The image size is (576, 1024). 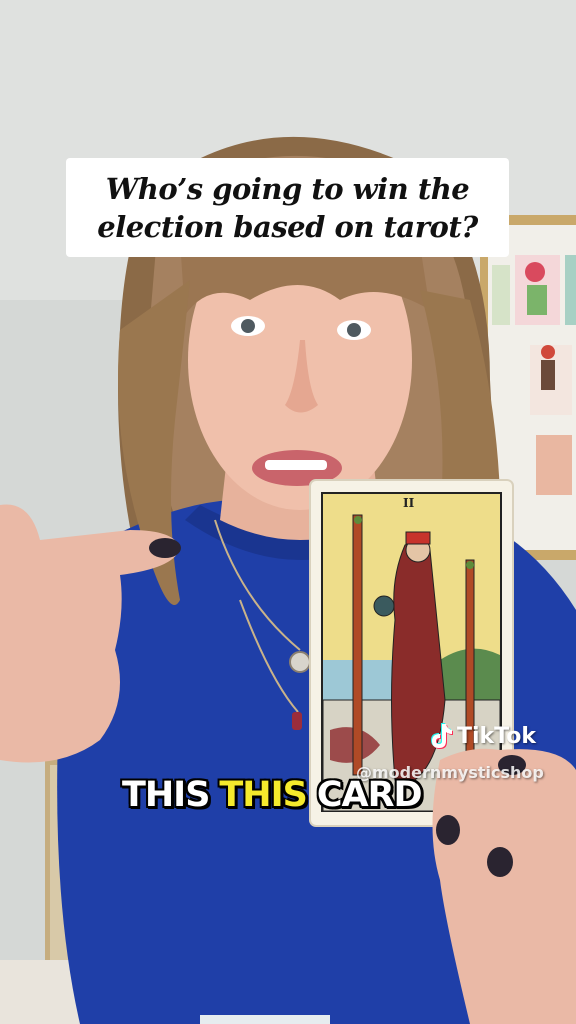 I want to click on card-numeral: II, so click(x=409, y=503).